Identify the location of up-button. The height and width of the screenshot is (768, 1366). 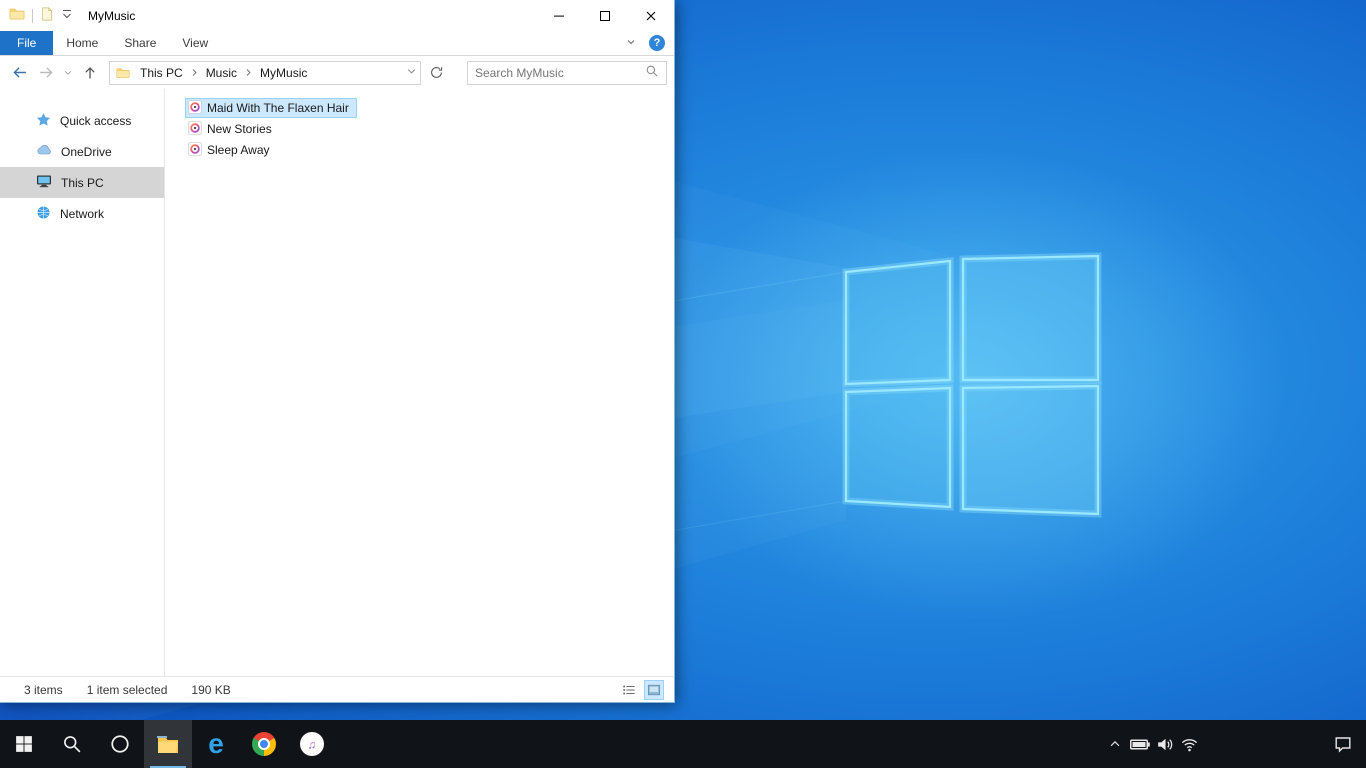
(90, 73).